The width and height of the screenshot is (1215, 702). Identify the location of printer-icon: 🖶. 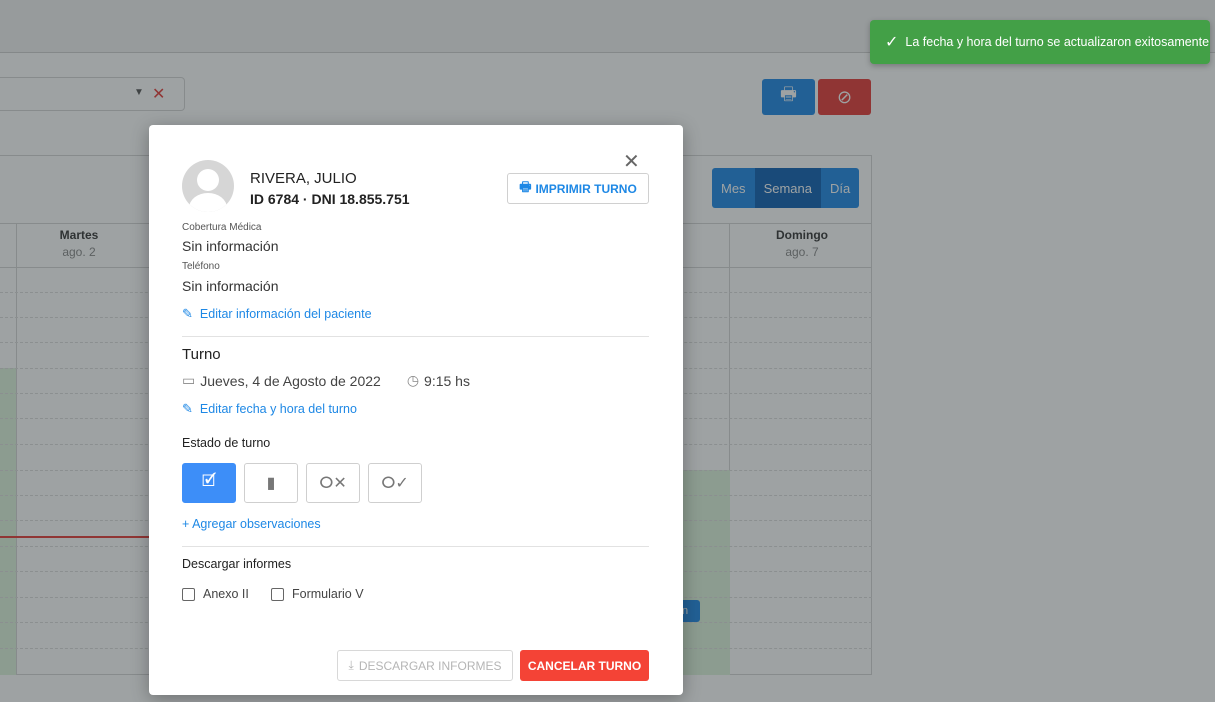
(525, 186).